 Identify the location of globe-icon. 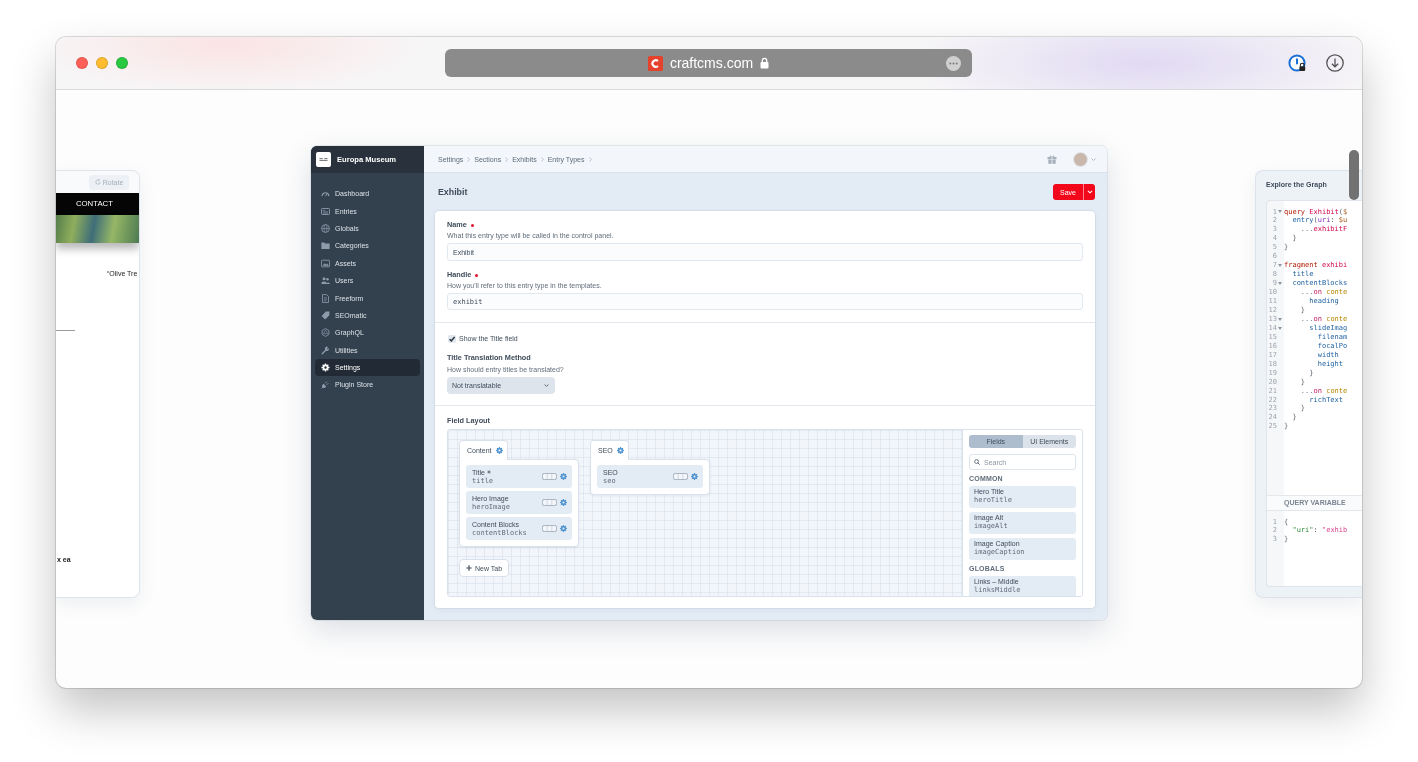
(325, 228).